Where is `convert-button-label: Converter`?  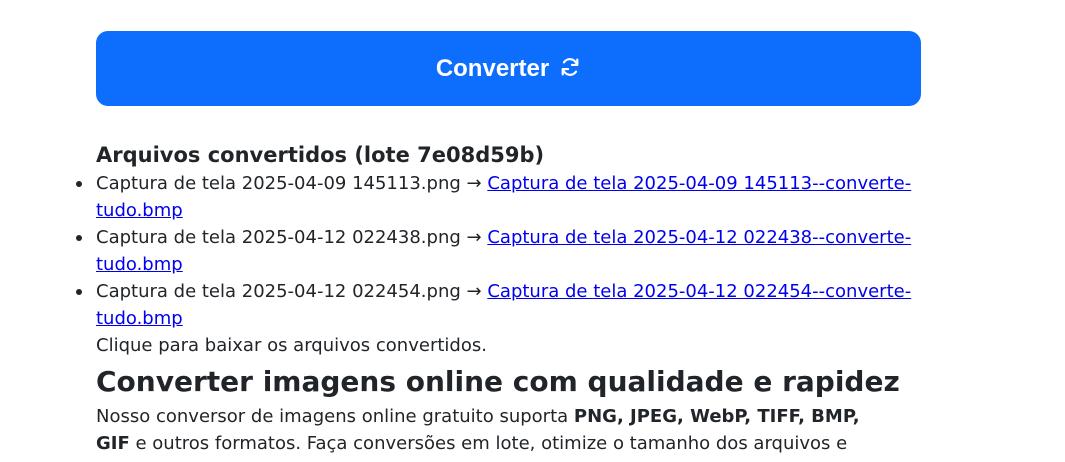 convert-button-label: Converter is located at coordinates (492, 68).